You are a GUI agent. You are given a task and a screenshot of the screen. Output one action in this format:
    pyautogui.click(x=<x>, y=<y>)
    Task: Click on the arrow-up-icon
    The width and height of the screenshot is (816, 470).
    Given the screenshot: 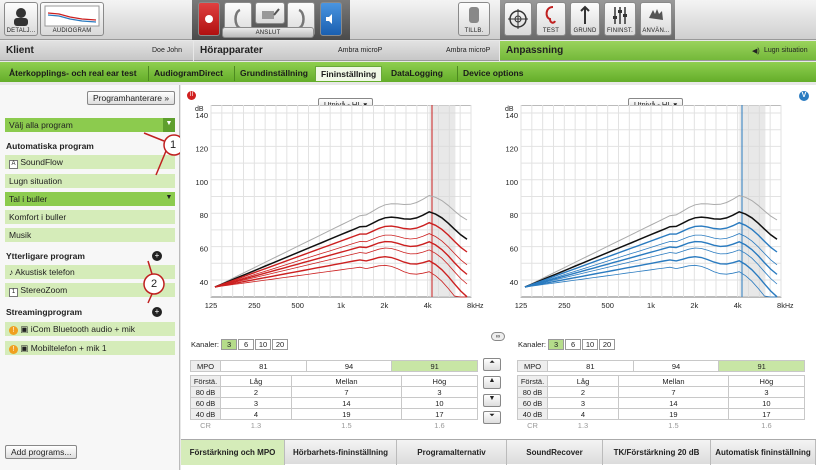 What is the action you would take?
    pyautogui.click(x=585, y=14)
    